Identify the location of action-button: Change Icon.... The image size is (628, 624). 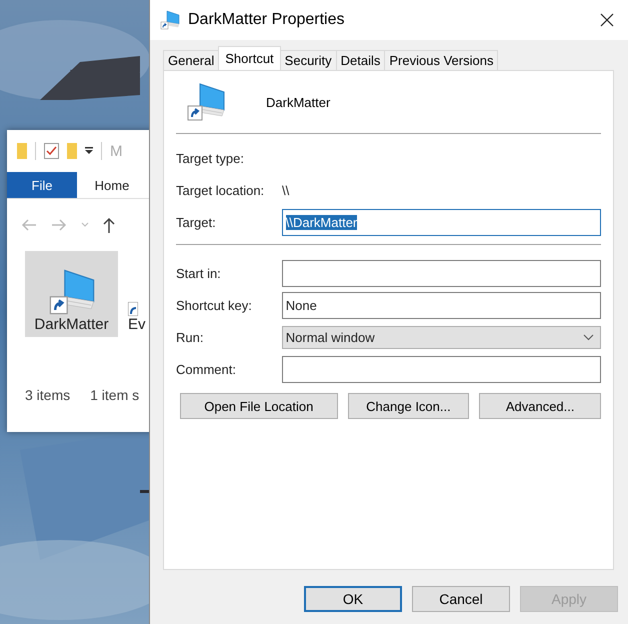
(409, 406).